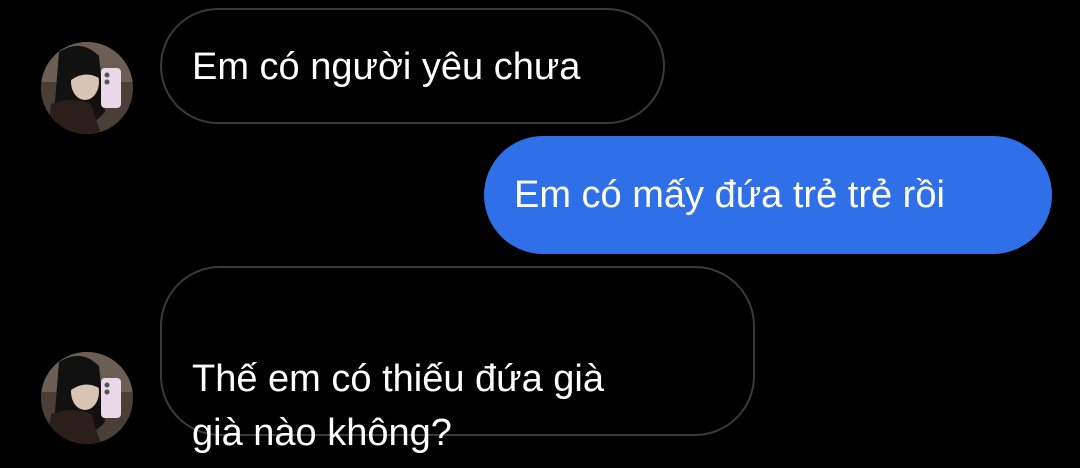 Image resolution: width=1080 pixels, height=468 pixels. I want to click on message-text: Em có mấy đứa trẻ trẻ rồi, so click(729, 195).